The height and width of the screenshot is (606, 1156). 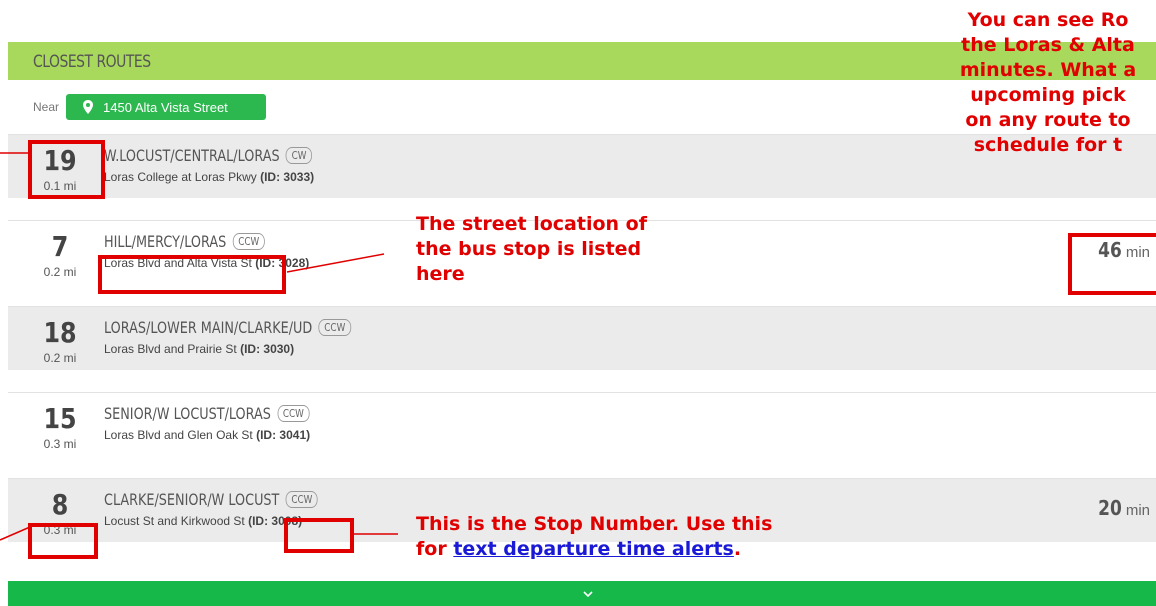 I want to click on eta-unit: min, so click(x=1137, y=510).